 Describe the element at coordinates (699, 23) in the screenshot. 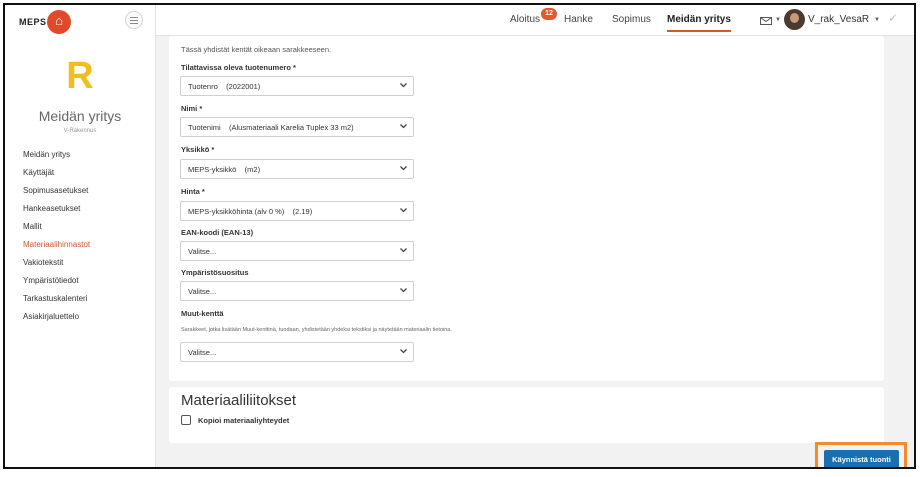

I see `tab-meidan-yritys: Meidän yritys` at that location.